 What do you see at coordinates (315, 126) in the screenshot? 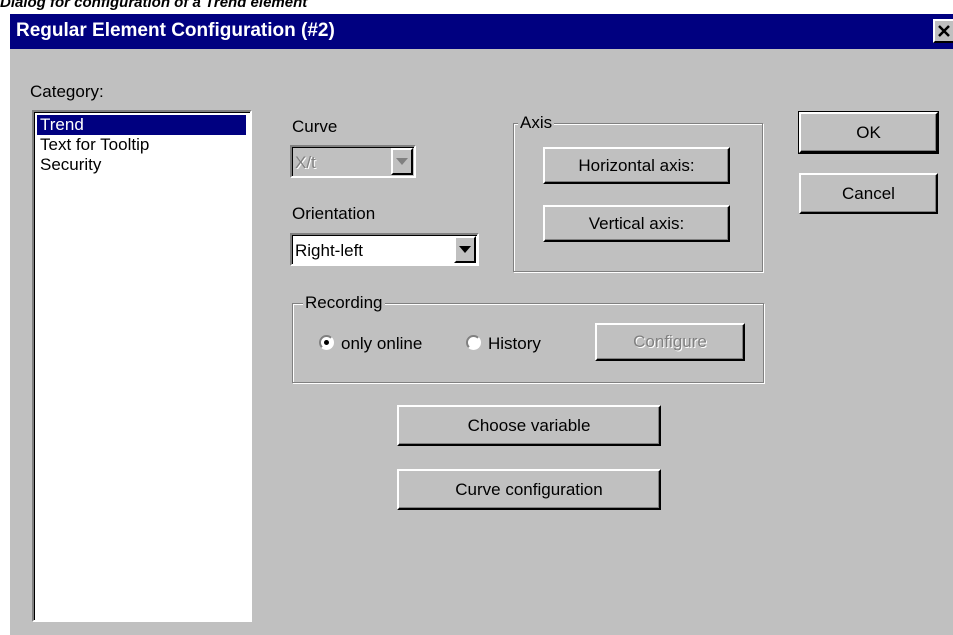
I see `curve-label: Curve` at bounding box center [315, 126].